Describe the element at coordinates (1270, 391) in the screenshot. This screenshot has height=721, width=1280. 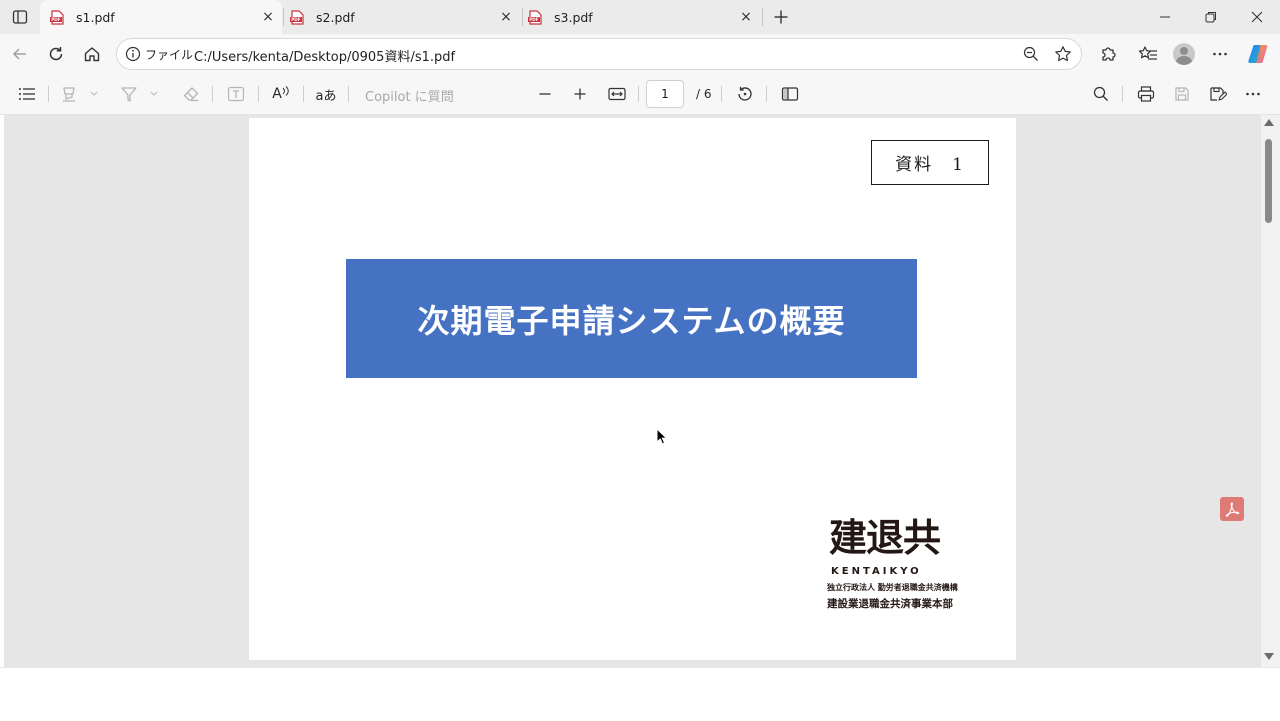
I see `vertical-scrollbar` at that location.